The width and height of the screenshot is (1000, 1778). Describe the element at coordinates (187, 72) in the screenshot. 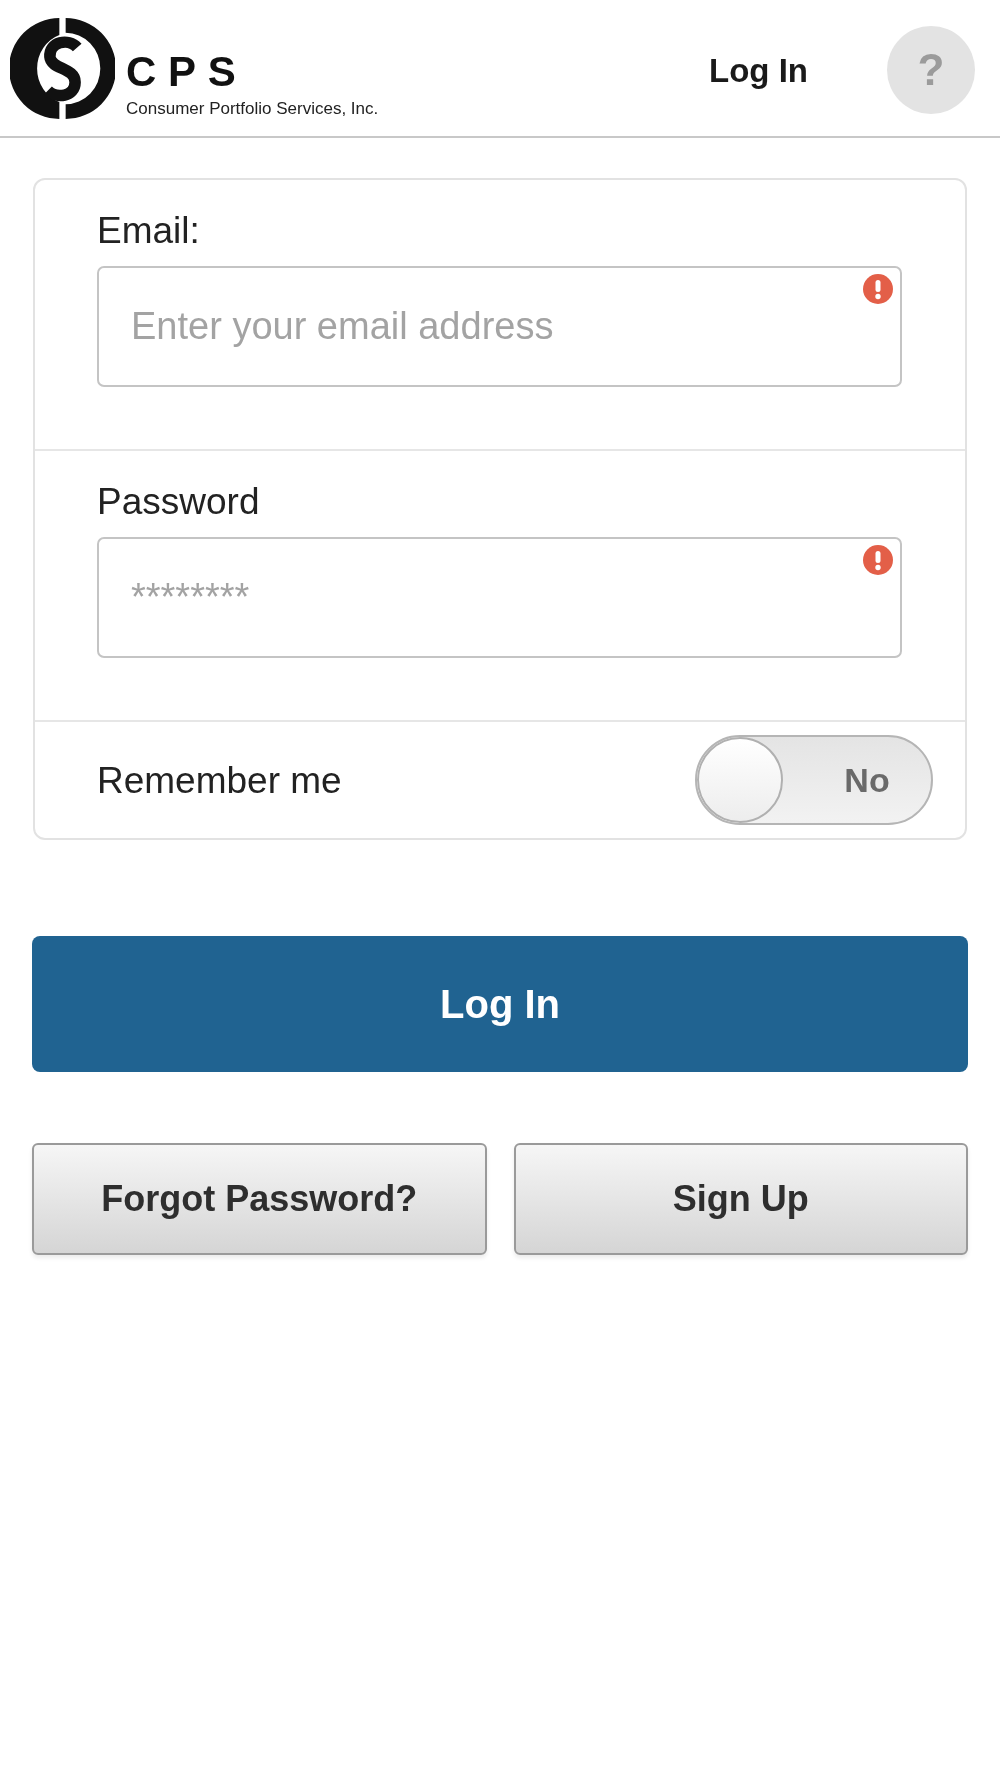

I see `logo-wordmark: CPS` at that location.